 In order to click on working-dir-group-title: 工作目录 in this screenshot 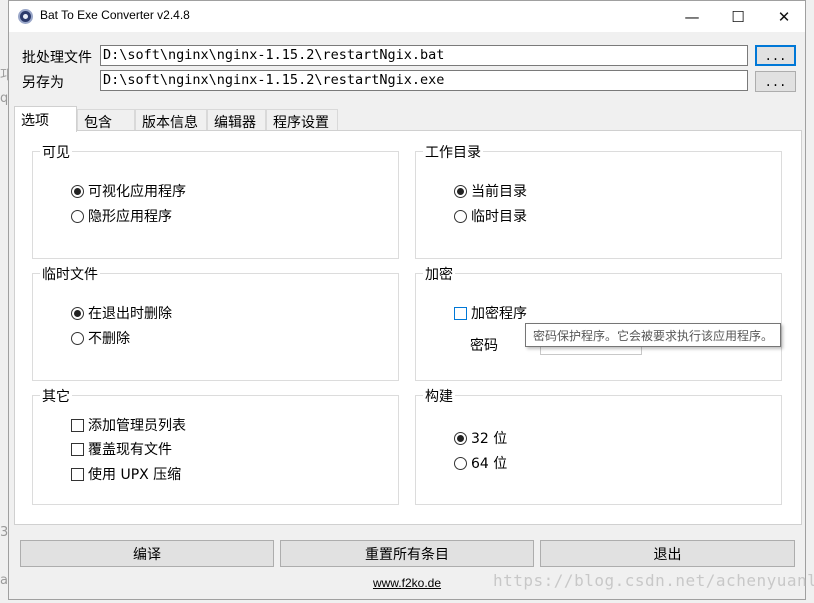, I will do `click(453, 152)`.